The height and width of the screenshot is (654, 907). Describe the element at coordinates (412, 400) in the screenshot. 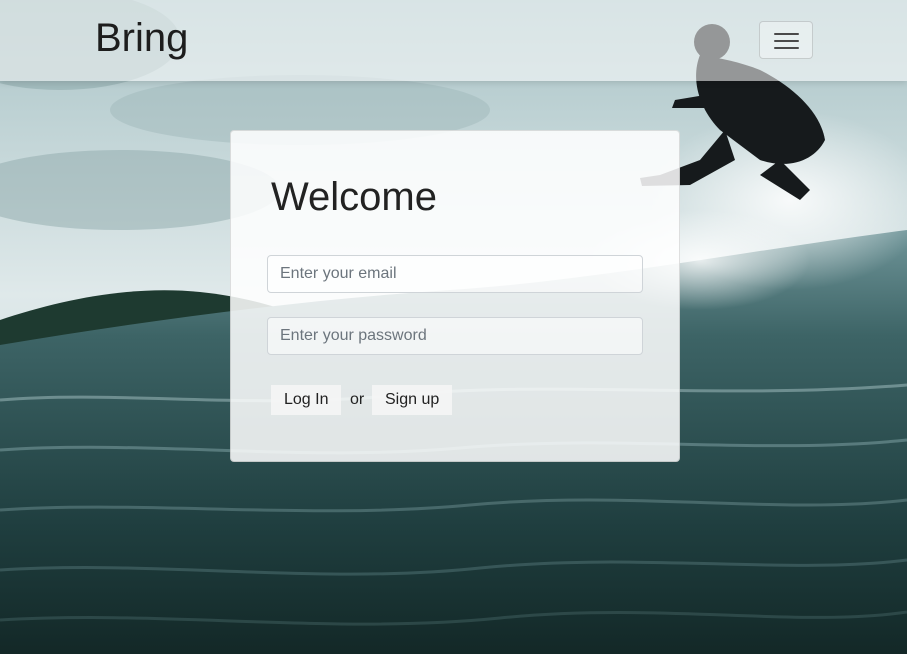

I see `signup-button: Sign up` at that location.